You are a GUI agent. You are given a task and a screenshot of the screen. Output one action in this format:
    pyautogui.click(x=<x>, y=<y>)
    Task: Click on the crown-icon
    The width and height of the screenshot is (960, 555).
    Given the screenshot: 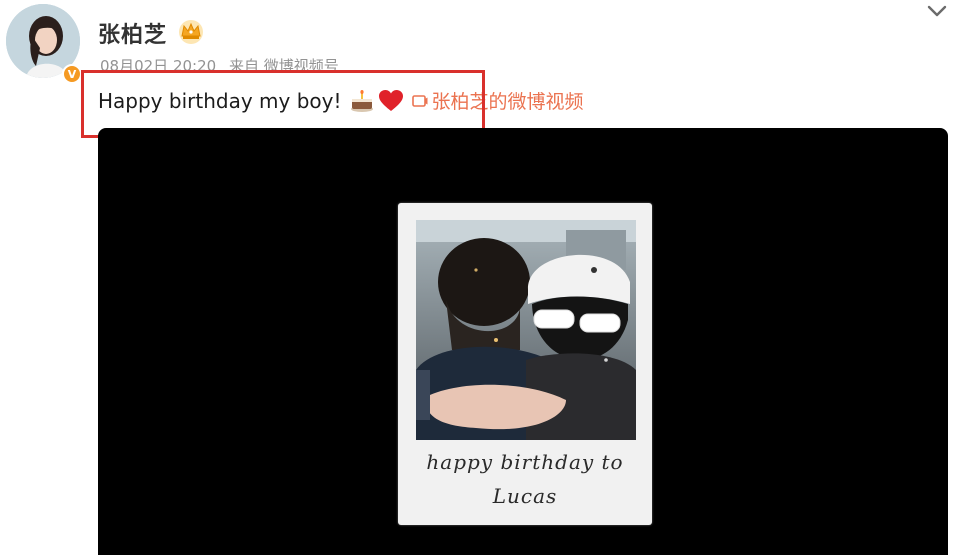 What is the action you would take?
    pyautogui.click(x=191, y=32)
    